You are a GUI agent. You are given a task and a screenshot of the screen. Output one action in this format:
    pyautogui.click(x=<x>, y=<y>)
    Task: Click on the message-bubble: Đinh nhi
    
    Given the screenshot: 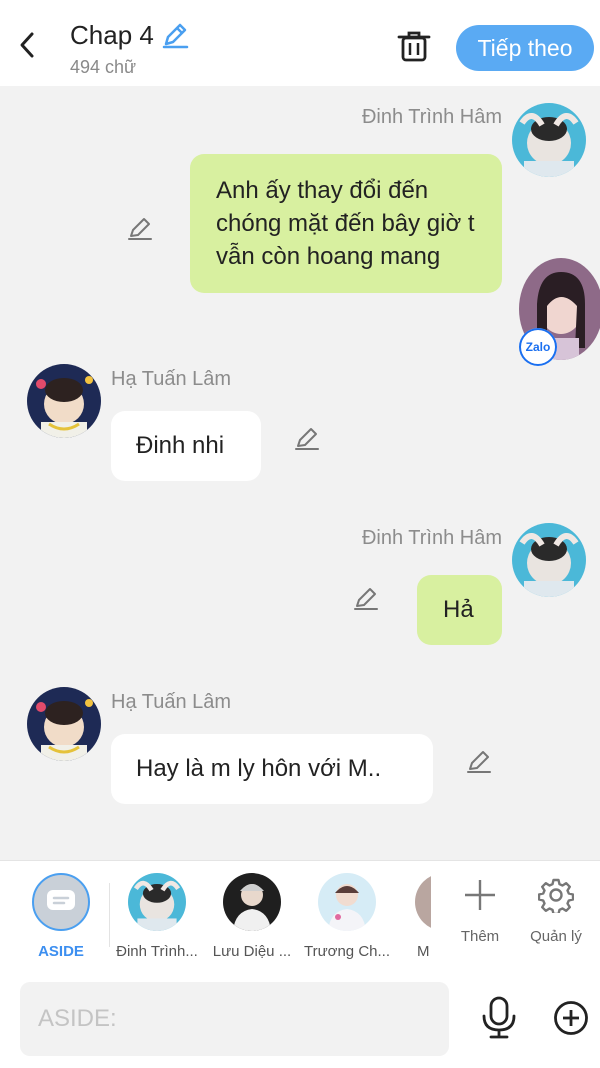 What is the action you would take?
    pyautogui.click(x=186, y=446)
    